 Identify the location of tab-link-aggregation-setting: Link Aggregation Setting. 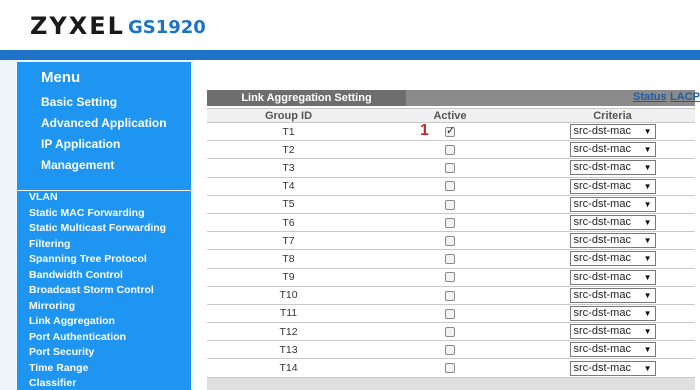
(306, 98).